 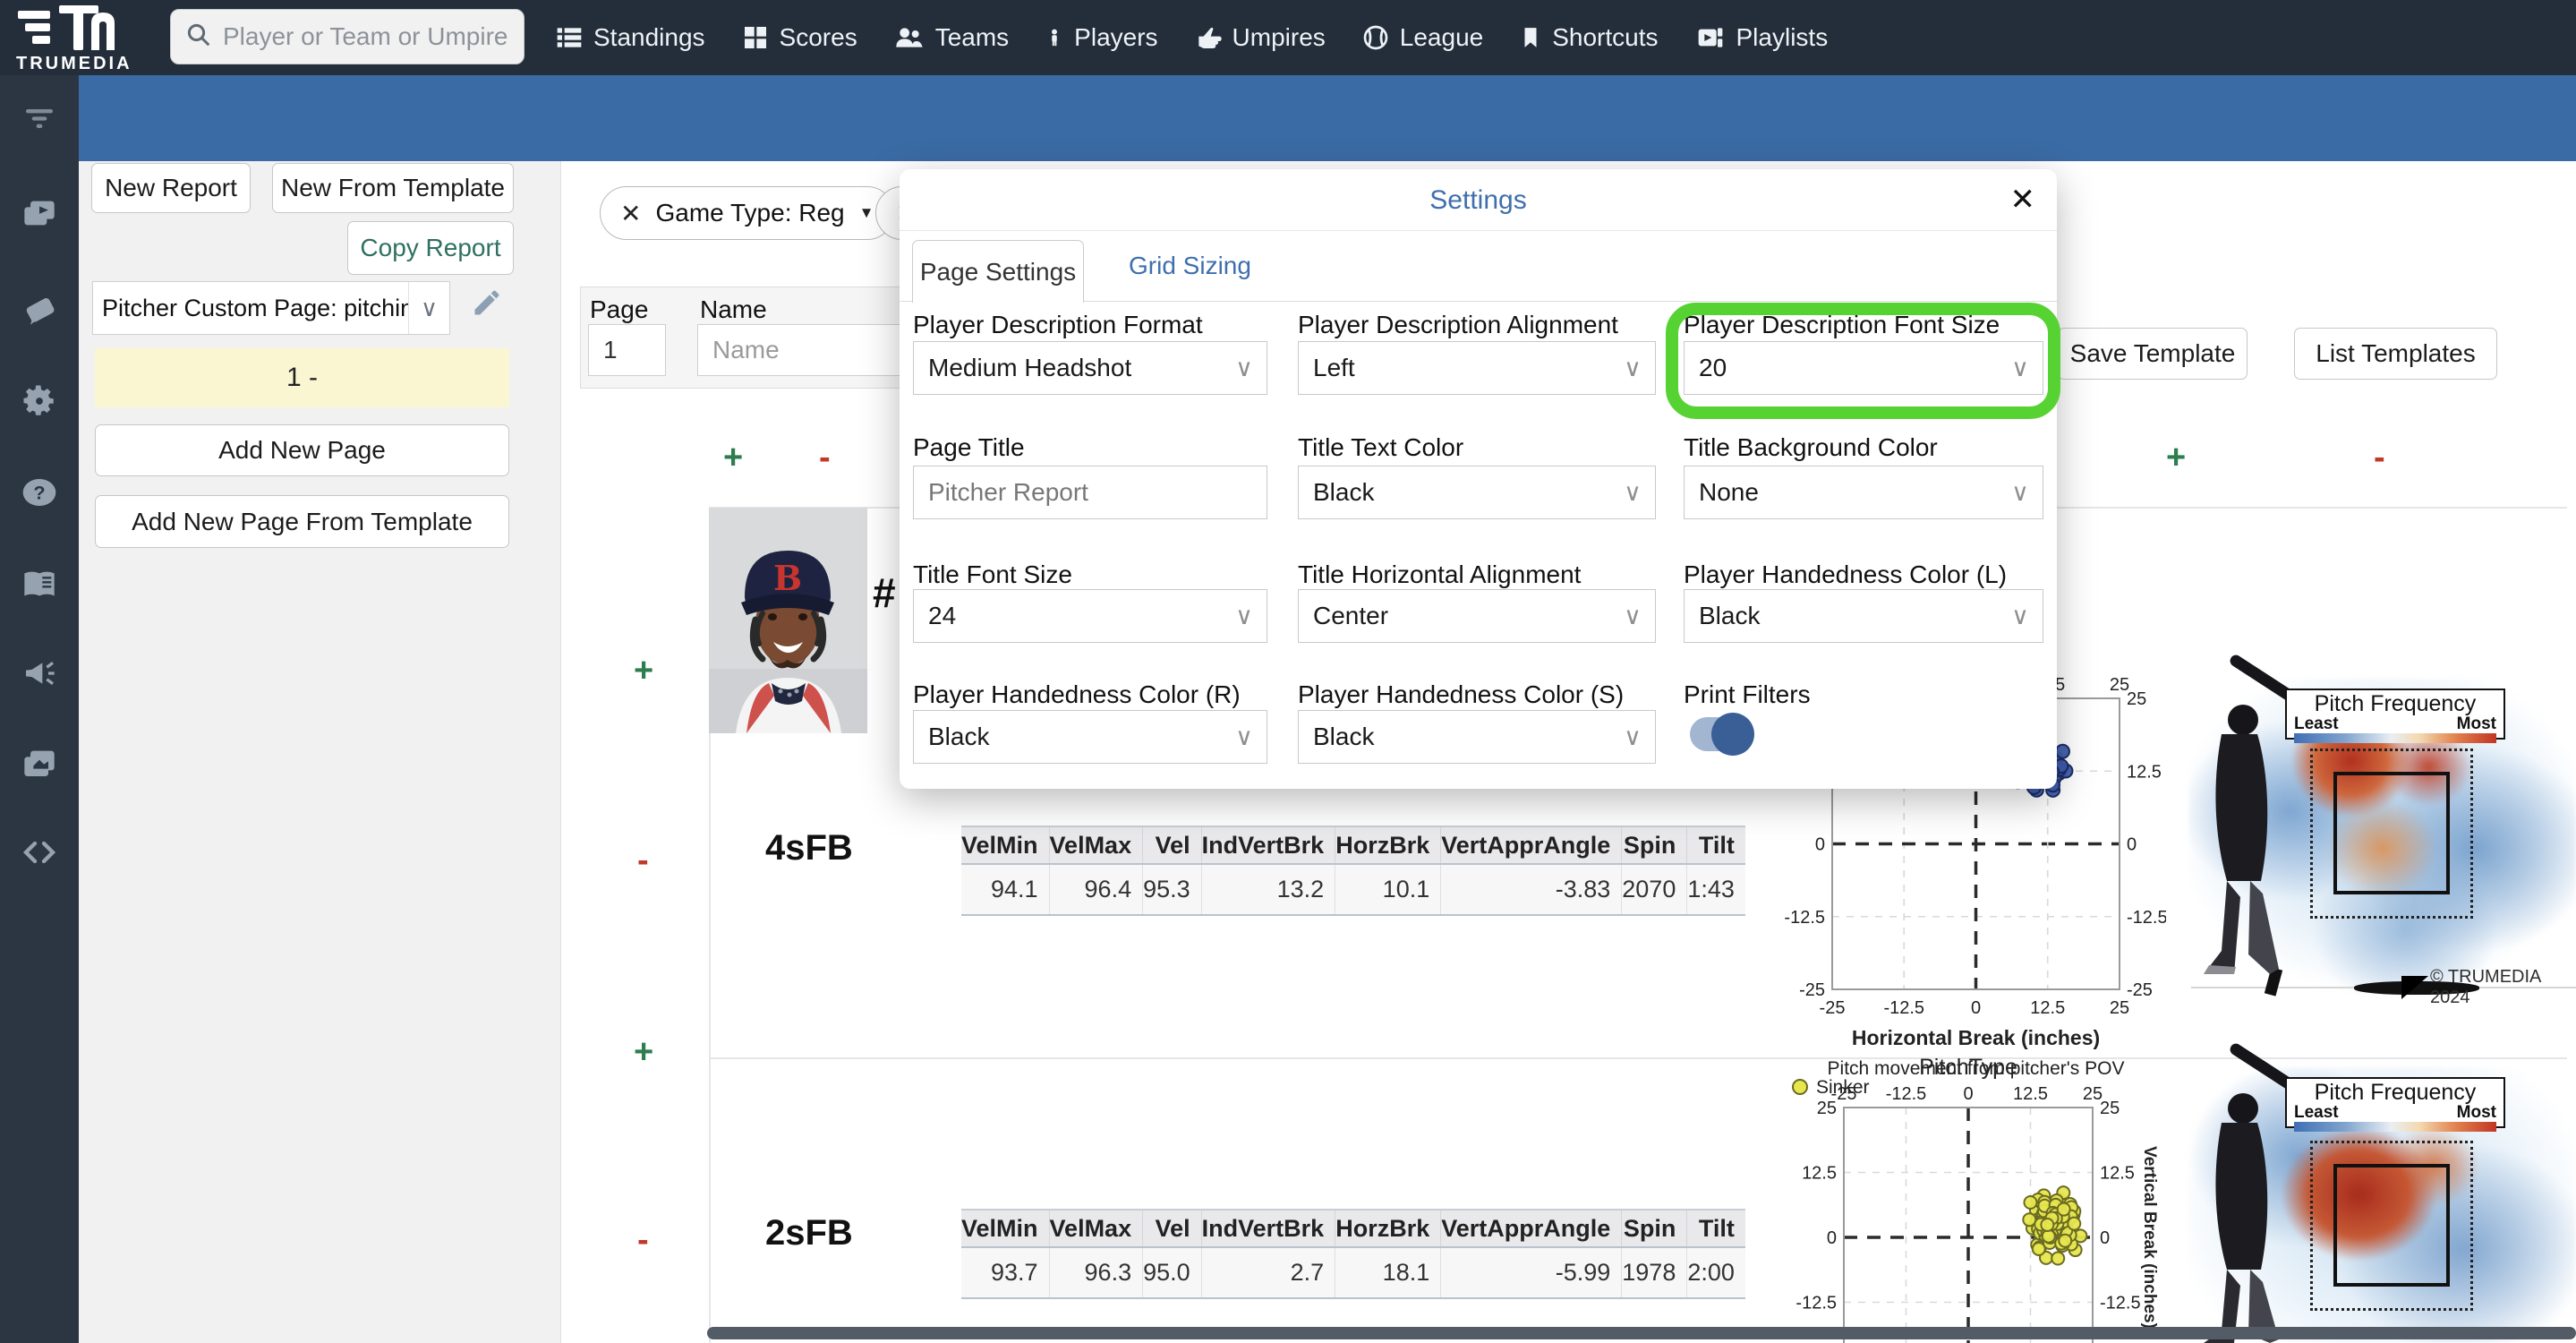 I want to click on field-label: Player Description Alignment, so click(x=1458, y=324).